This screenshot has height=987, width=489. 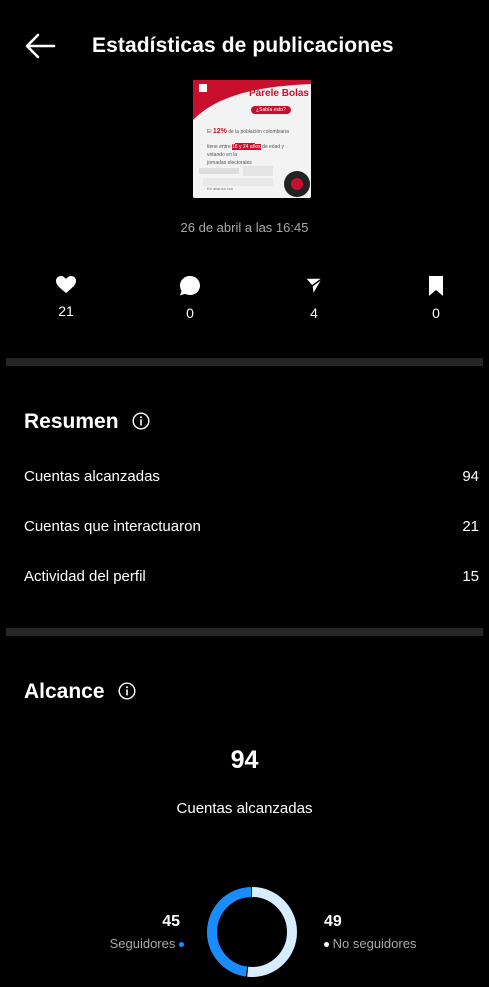 I want to click on thumb-footer: En alianza con, so click(x=220, y=188).